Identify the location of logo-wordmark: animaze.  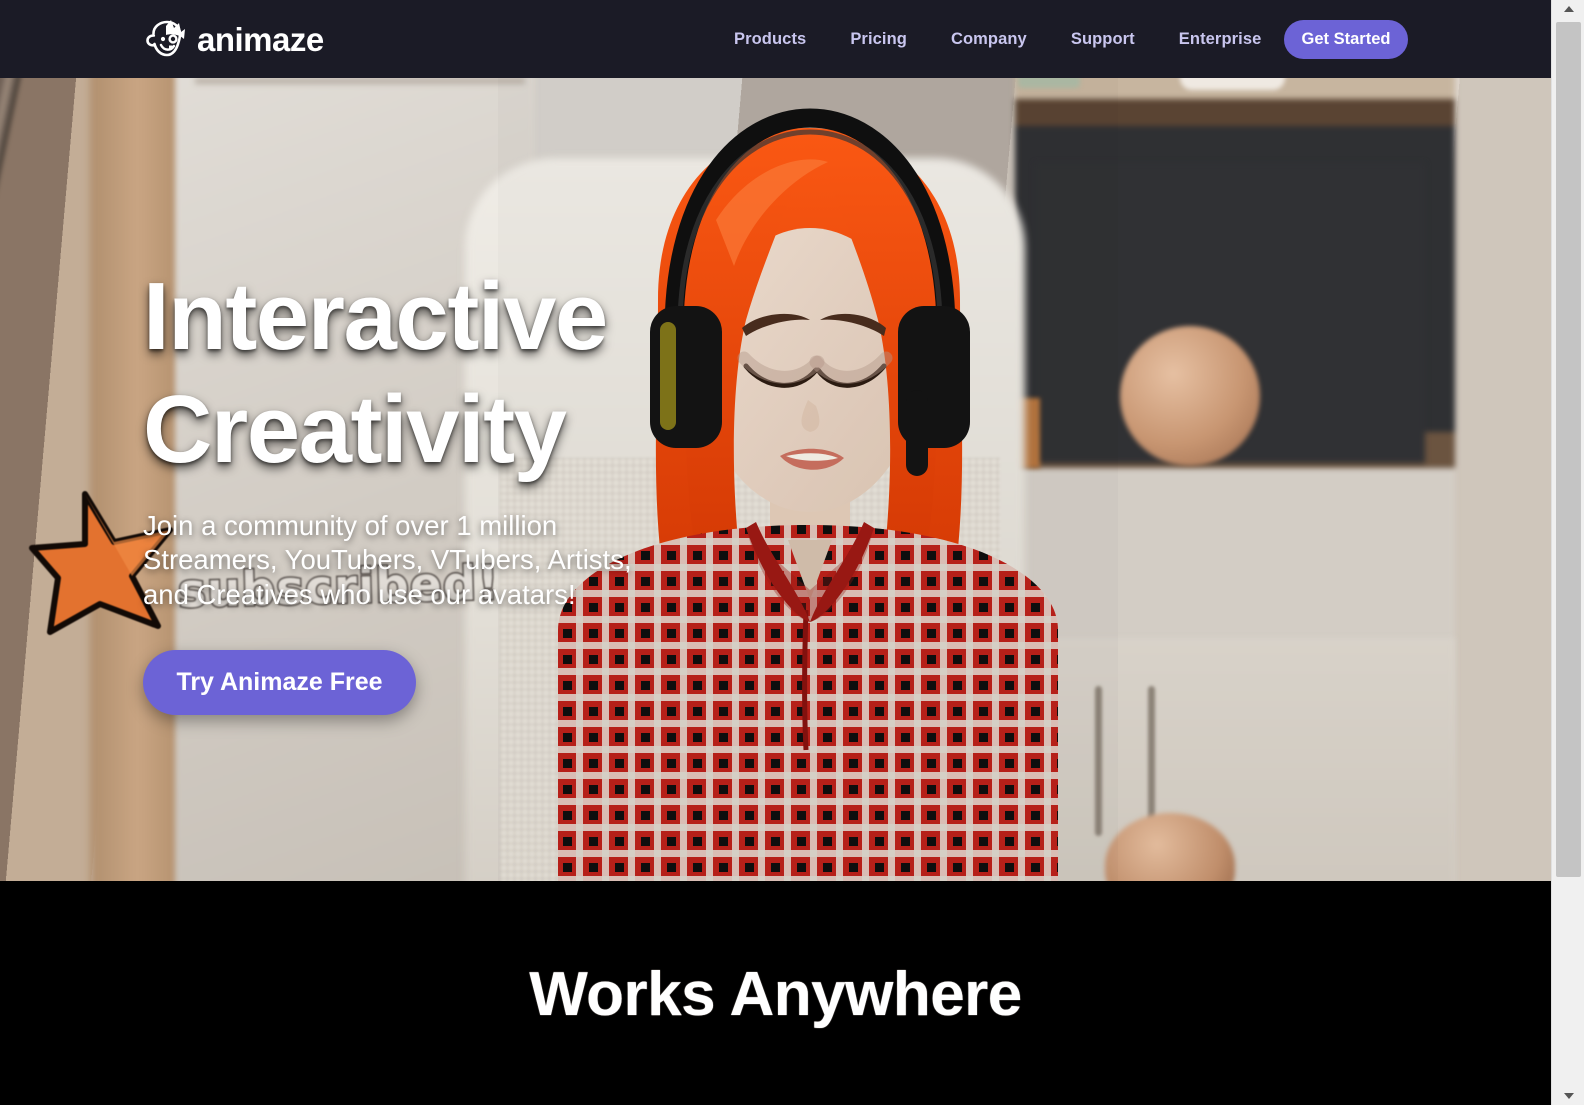
(260, 39).